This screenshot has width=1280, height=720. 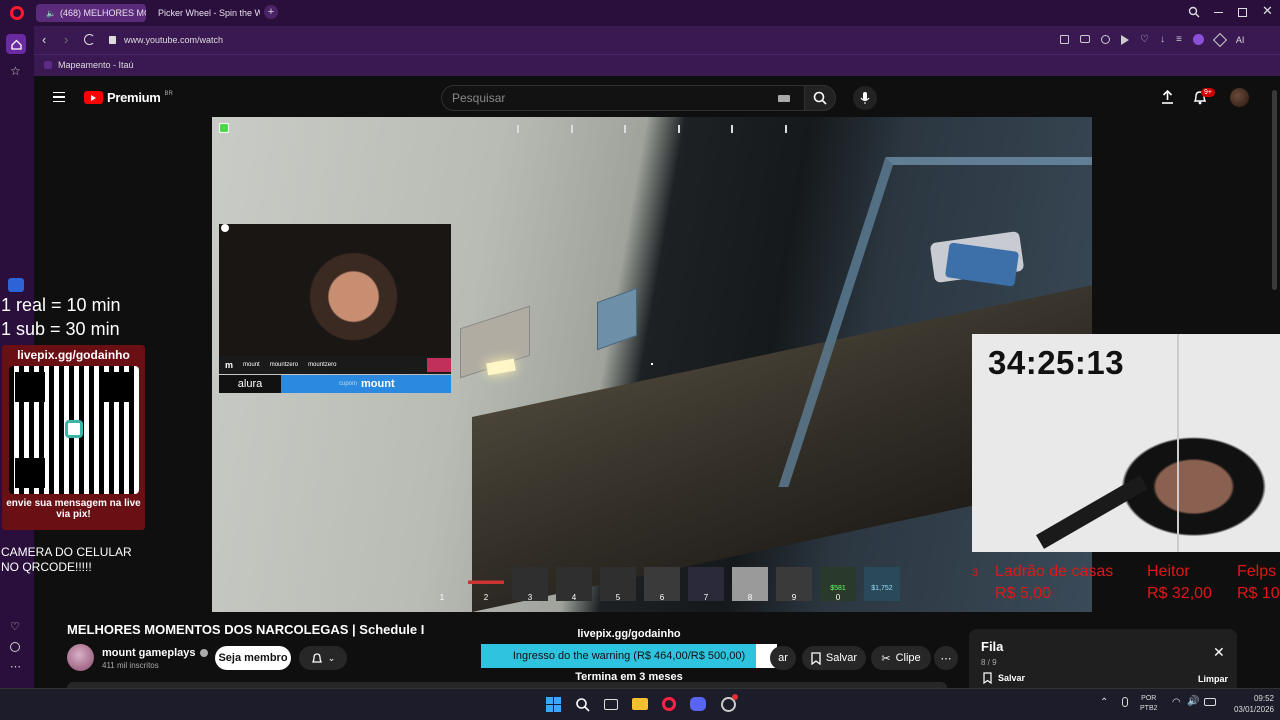 I want to click on steam-icon, so click(x=728, y=703).